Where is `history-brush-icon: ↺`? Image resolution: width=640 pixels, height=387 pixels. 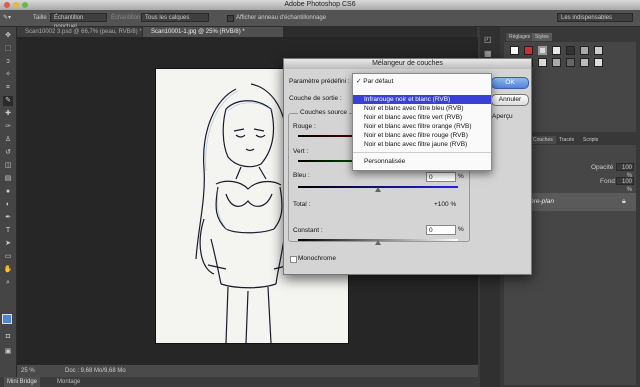
history-brush-icon: ↺ is located at coordinates (8, 153).